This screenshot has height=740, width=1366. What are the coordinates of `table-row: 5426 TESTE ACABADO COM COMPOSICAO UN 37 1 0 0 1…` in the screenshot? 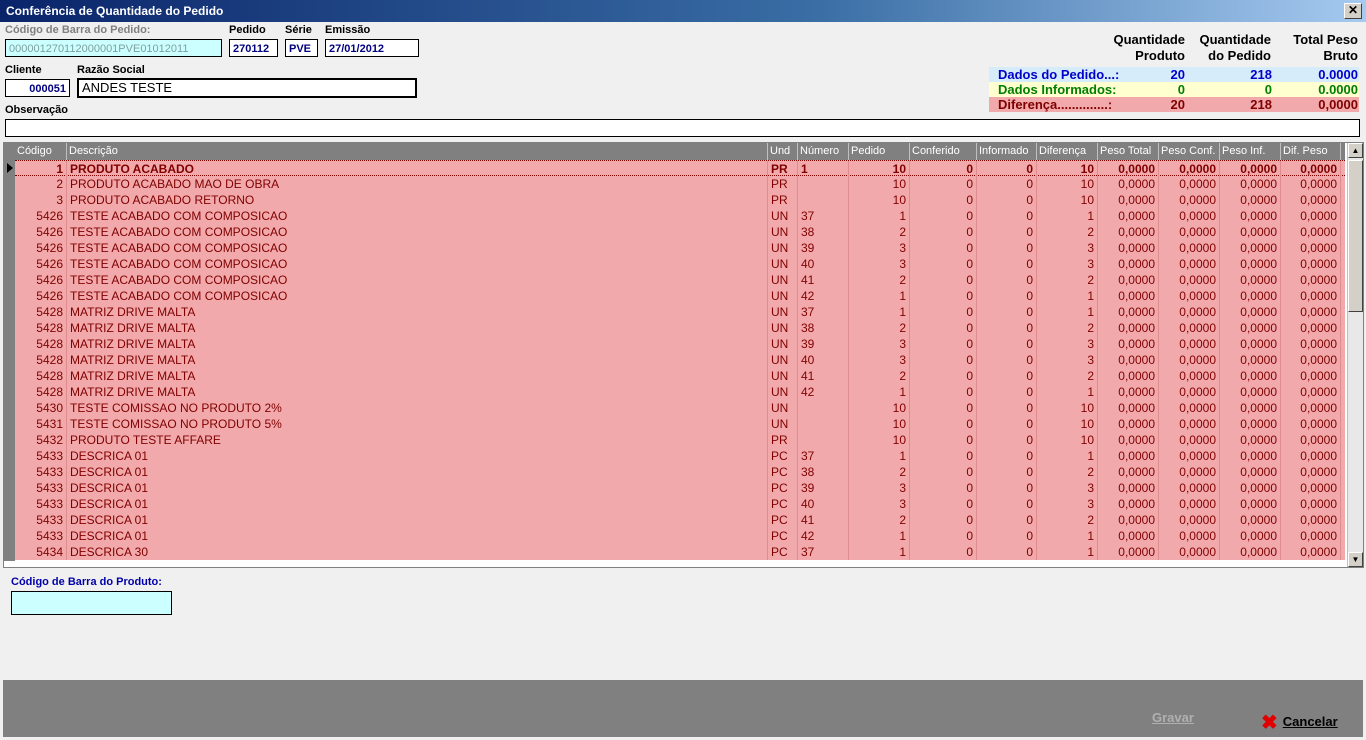 It's located at (680, 216).